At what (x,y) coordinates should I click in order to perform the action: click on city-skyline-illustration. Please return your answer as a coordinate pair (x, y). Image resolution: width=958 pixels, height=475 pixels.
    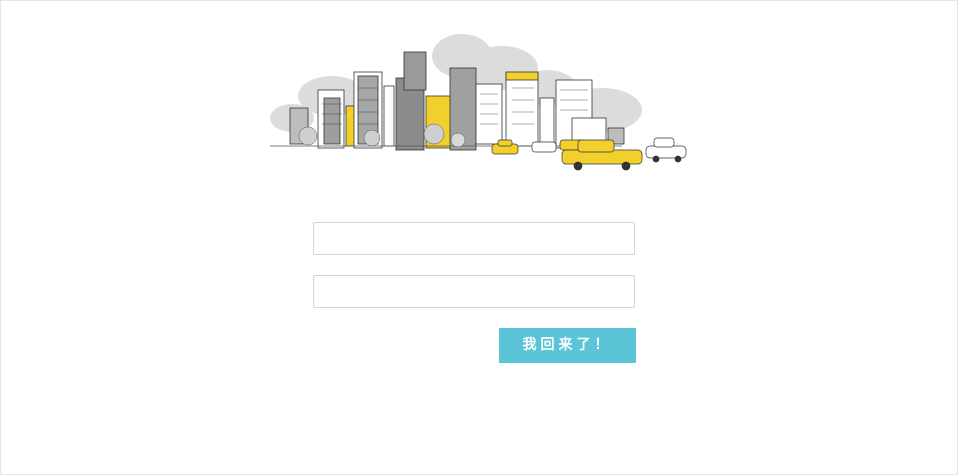
    Looking at the image, I should click on (478, 102).